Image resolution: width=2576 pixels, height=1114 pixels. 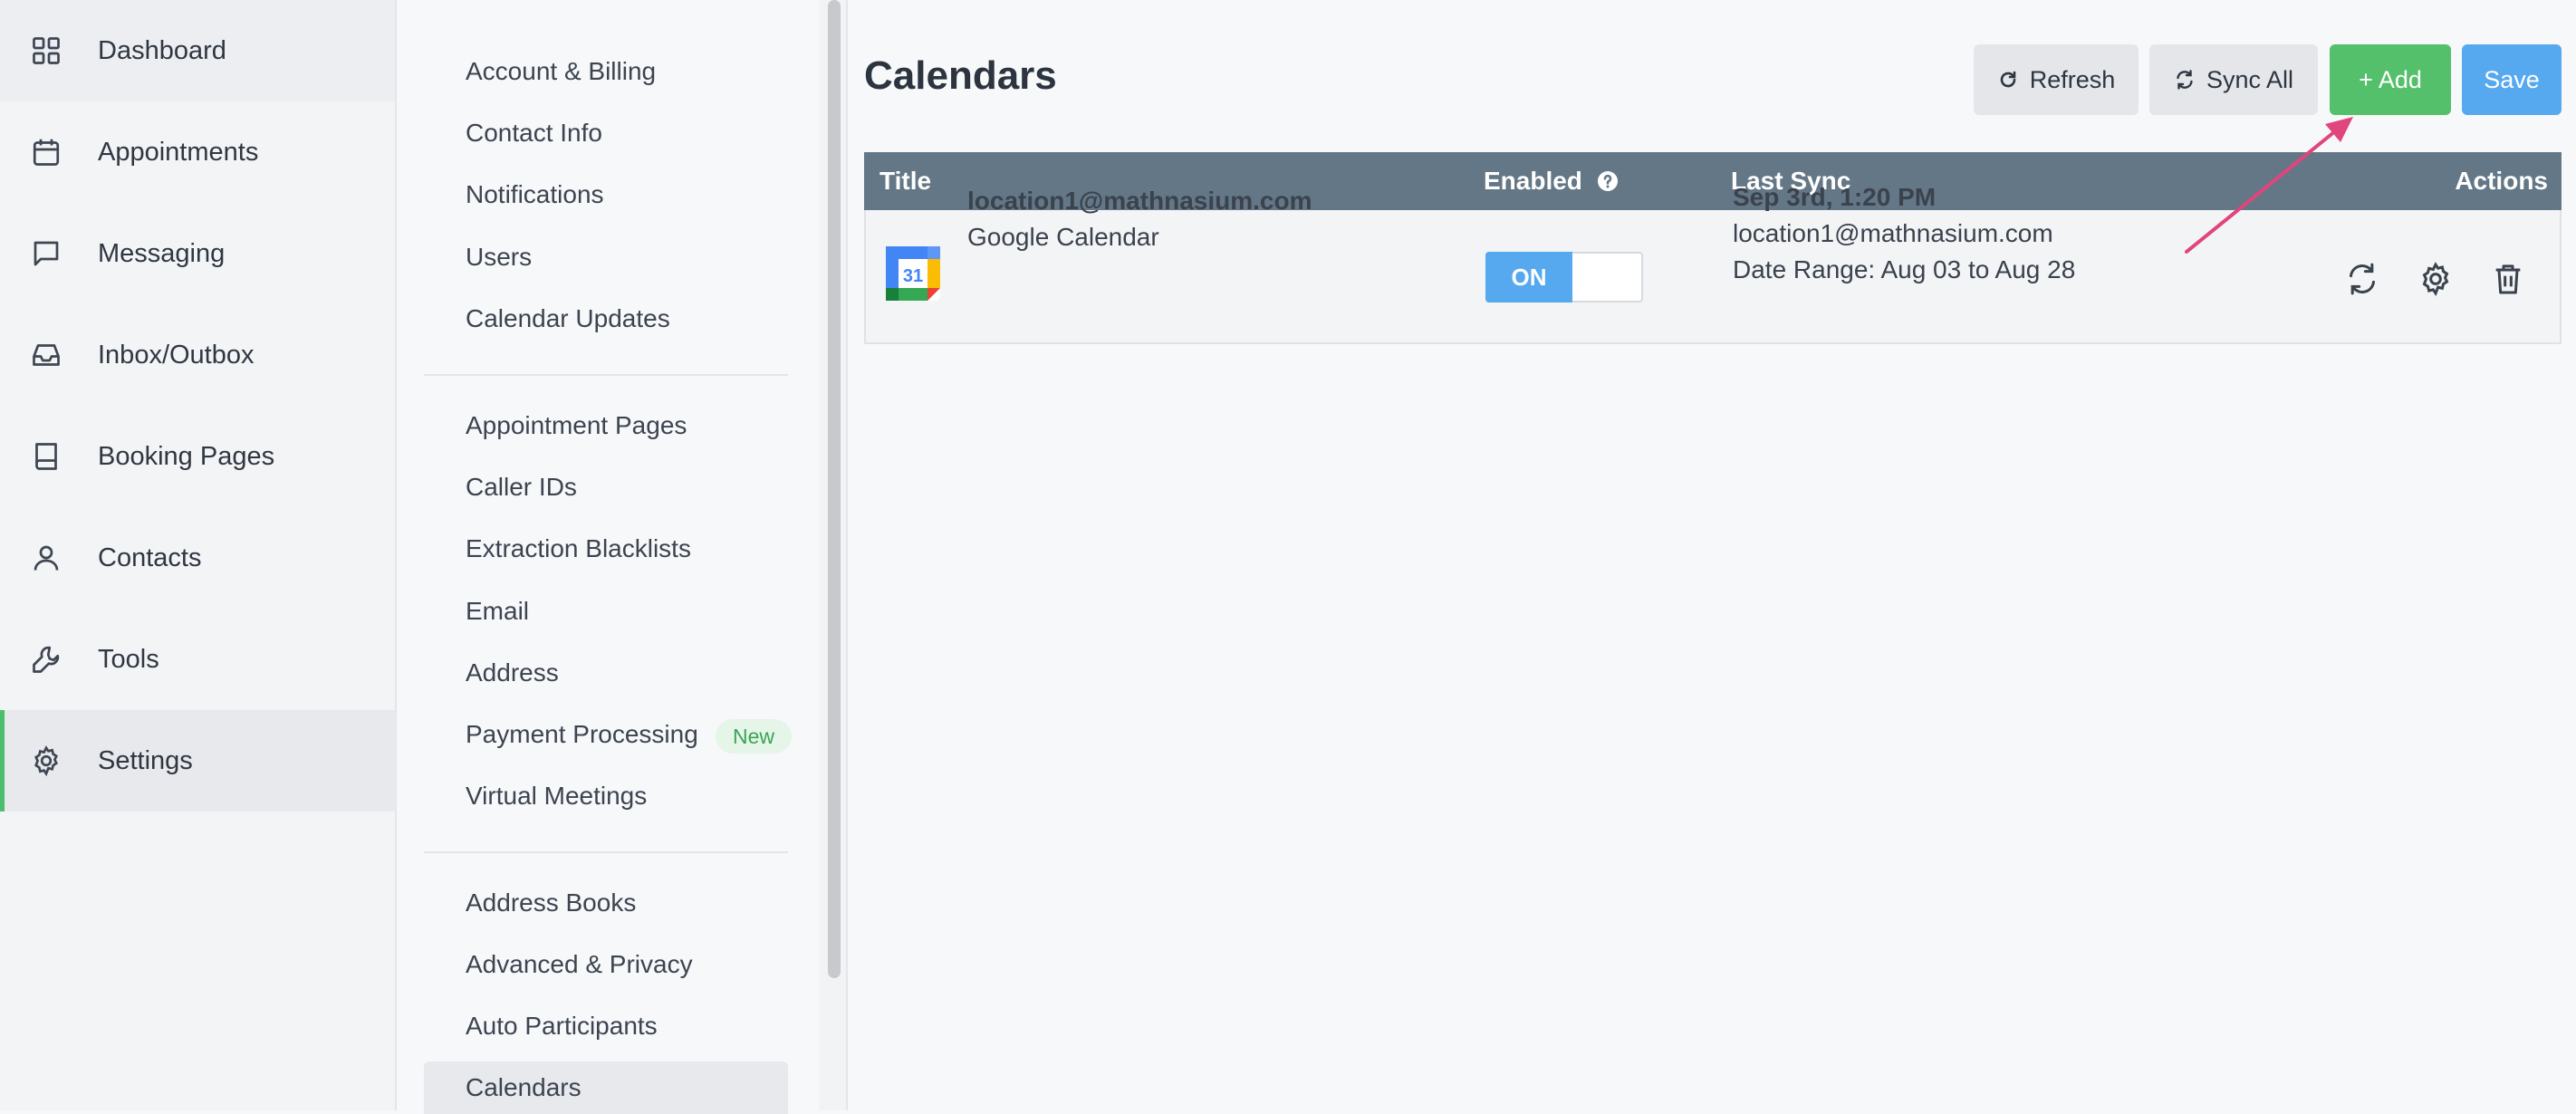 I want to click on settings-item-label: Calendar Updates, so click(x=568, y=318).